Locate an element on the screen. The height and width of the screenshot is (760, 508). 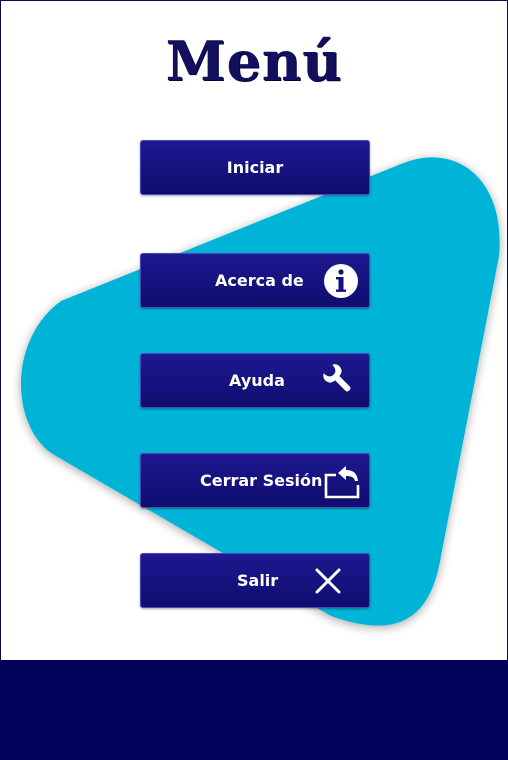
logout-button: Cerrar Sesión is located at coordinates (255, 480).